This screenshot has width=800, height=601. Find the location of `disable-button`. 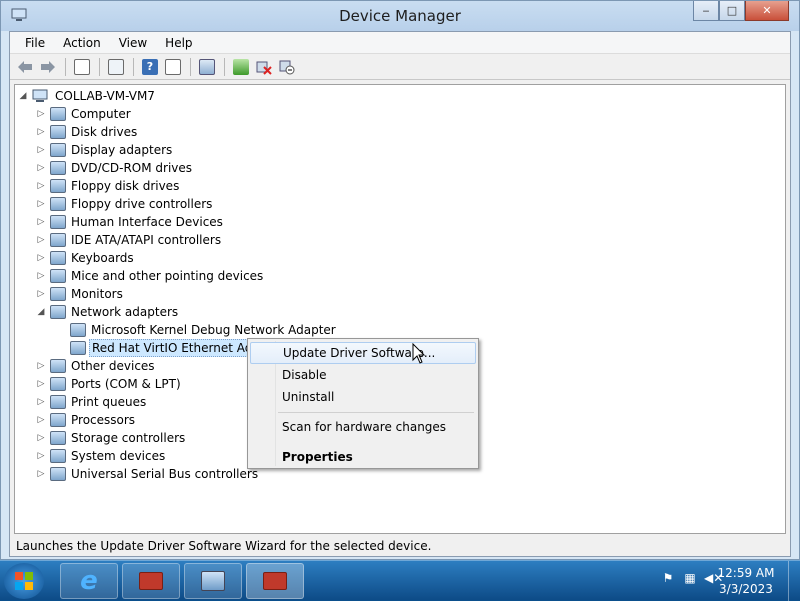

disable-button is located at coordinates (287, 67).